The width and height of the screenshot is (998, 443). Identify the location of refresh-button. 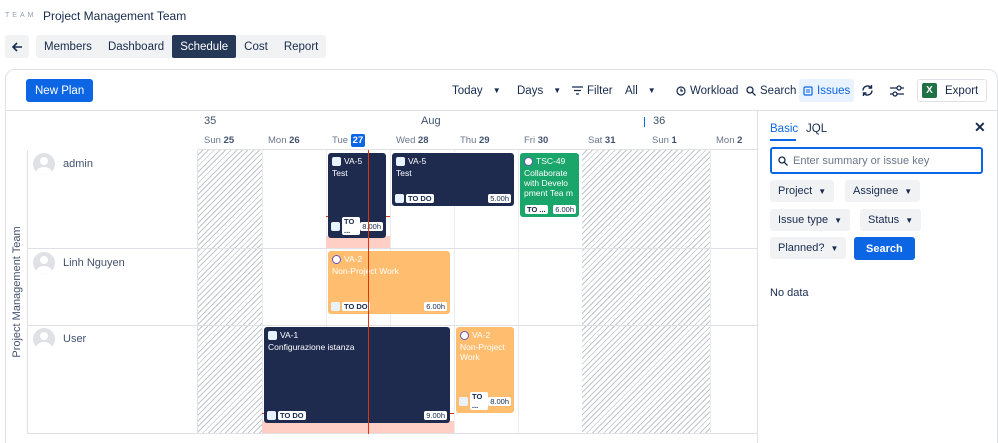
(867, 90).